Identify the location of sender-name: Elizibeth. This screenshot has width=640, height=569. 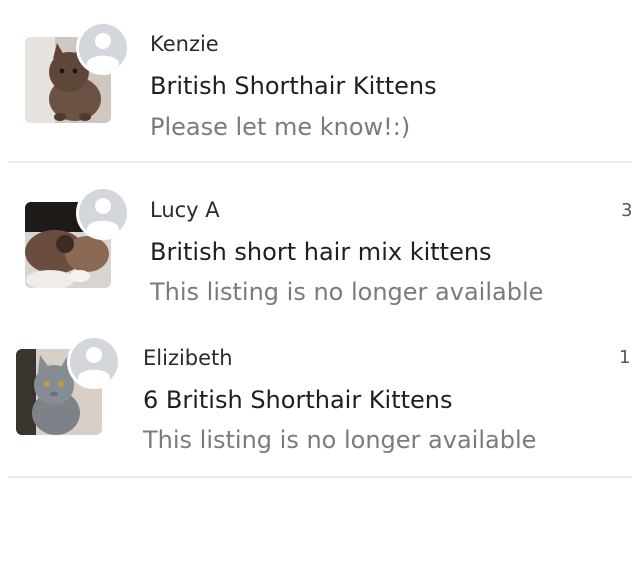
(188, 358).